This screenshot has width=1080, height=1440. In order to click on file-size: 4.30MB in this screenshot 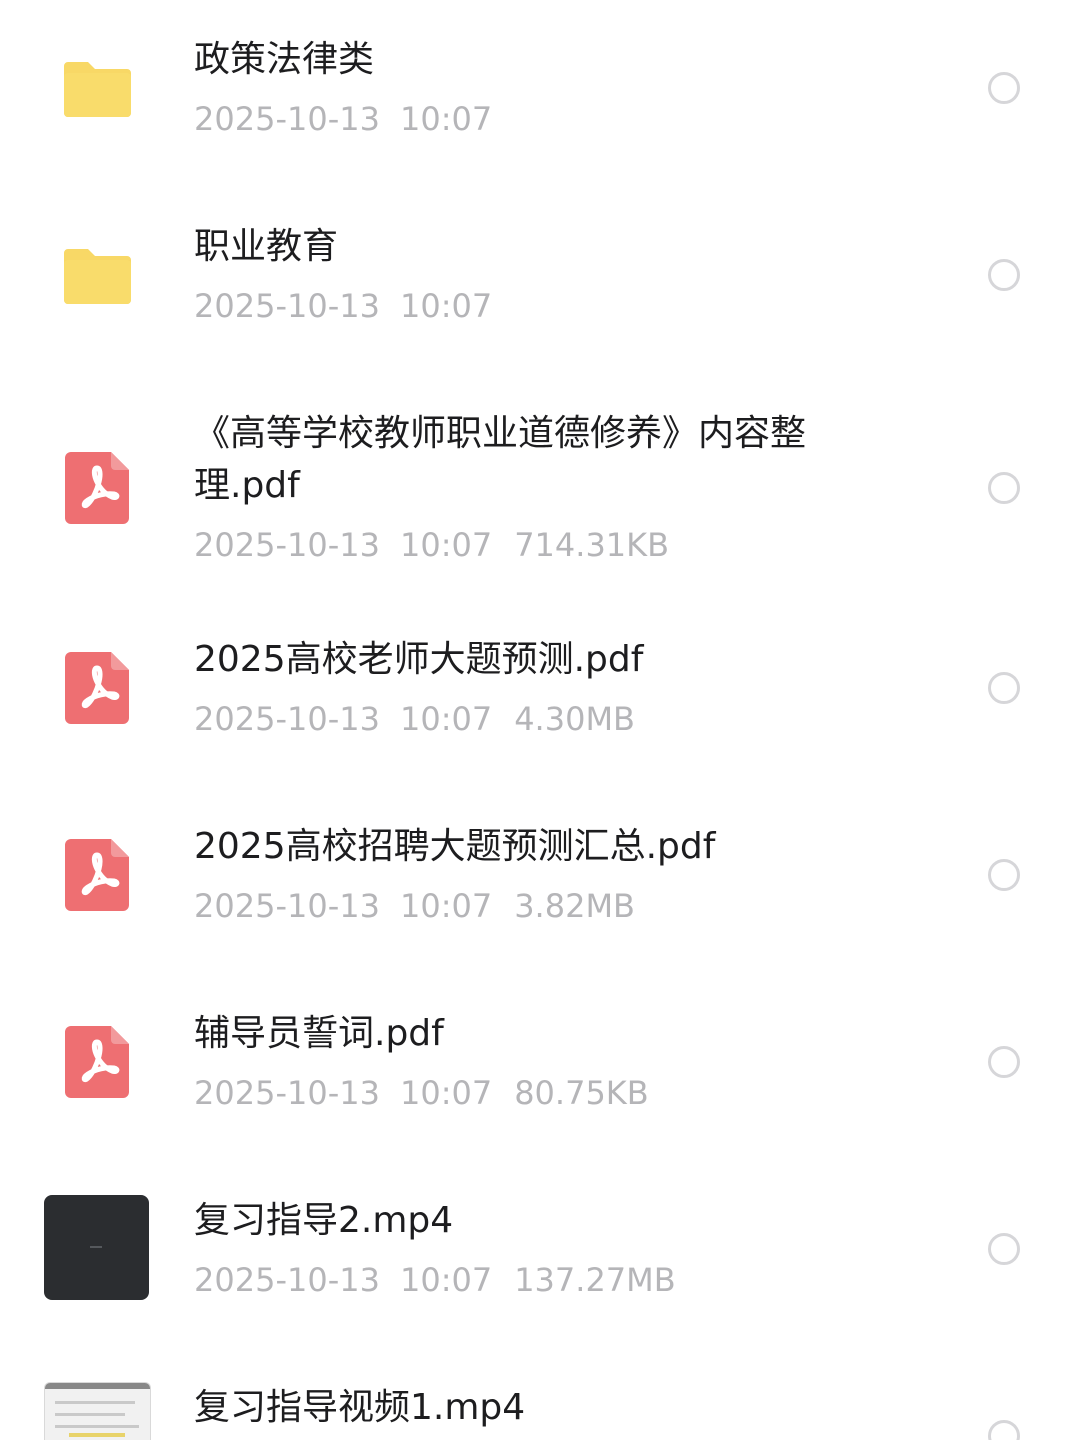, I will do `click(574, 719)`.